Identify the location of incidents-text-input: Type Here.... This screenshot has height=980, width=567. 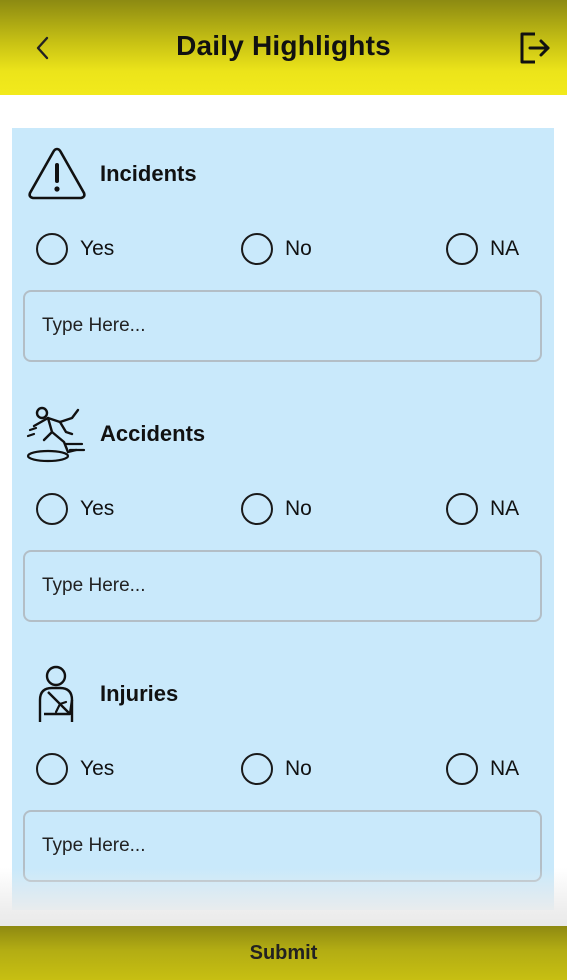
(282, 326).